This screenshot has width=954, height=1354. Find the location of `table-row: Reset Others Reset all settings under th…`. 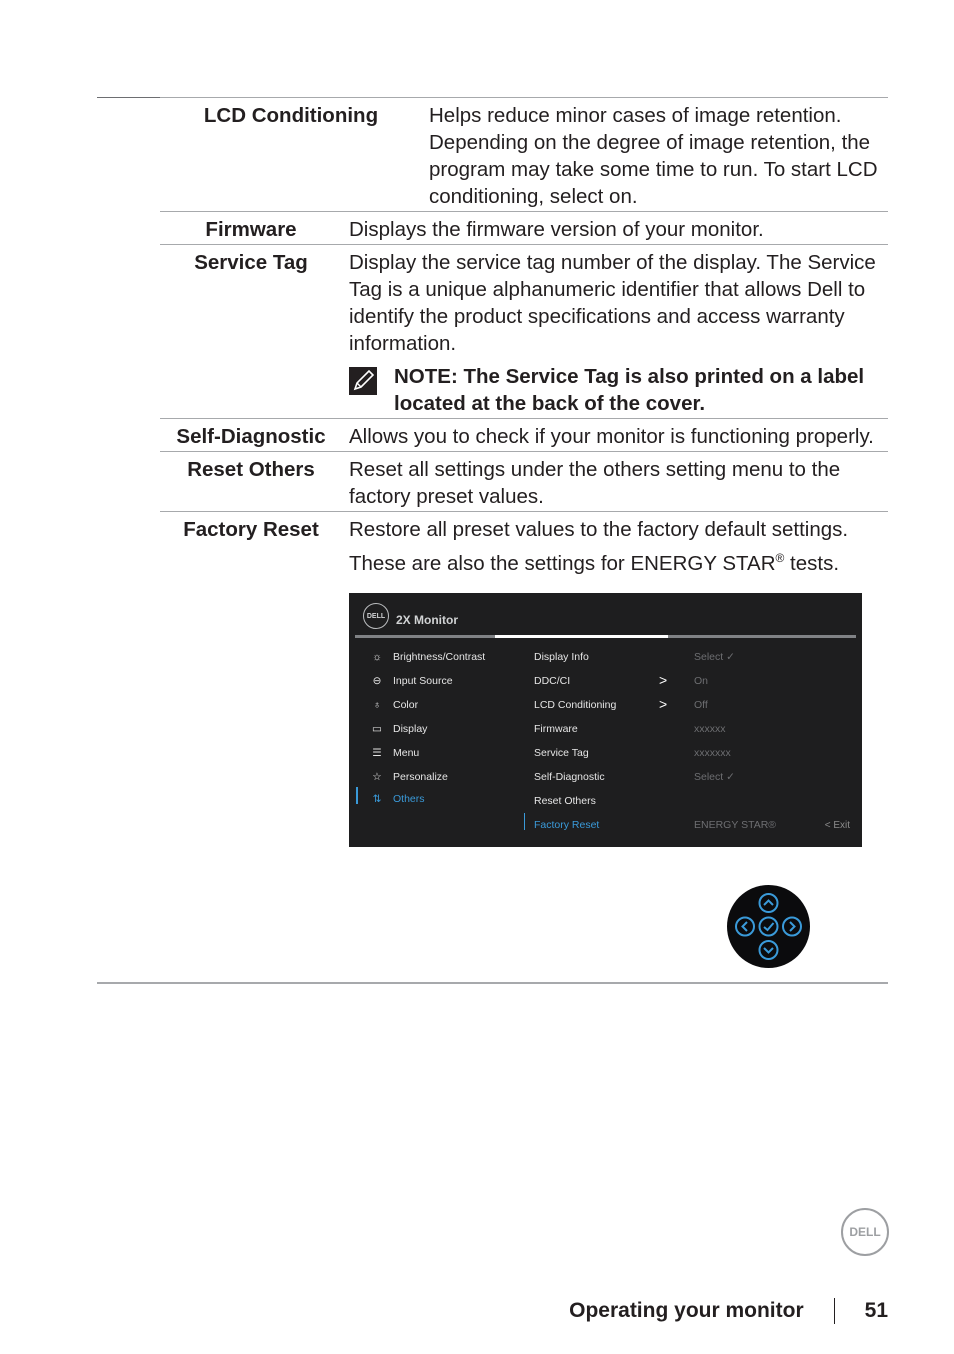

table-row: Reset Others Reset all settings under th… is located at coordinates (524, 481).